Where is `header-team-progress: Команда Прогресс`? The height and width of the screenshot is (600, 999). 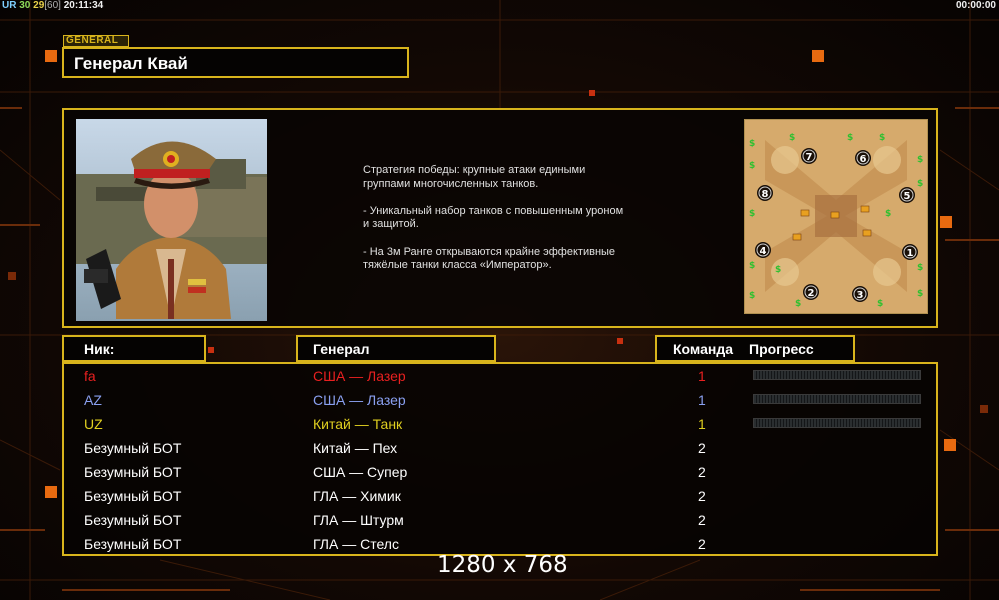
header-team-progress: Команда Прогресс is located at coordinates (755, 348).